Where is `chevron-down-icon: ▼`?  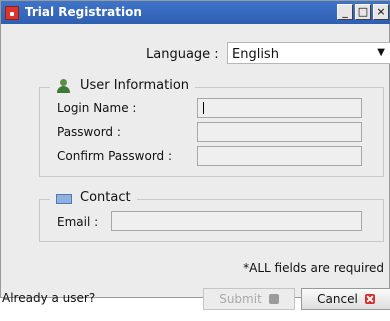
chevron-down-icon: ▼ is located at coordinates (381, 52).